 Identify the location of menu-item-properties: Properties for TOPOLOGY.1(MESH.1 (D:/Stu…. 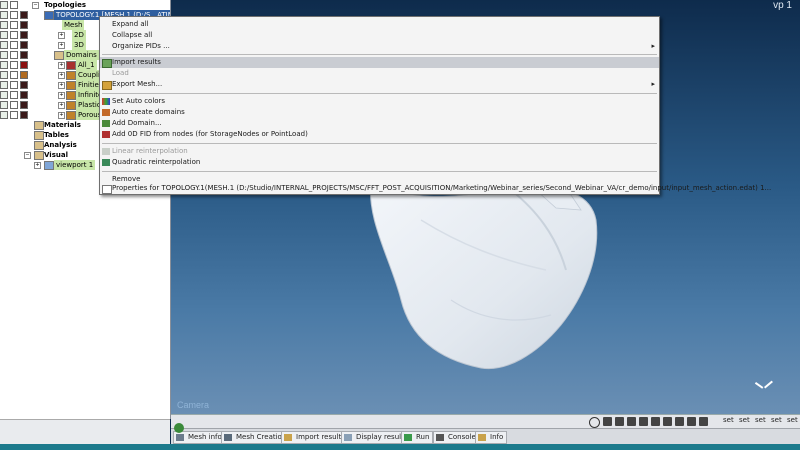
(435, 188).